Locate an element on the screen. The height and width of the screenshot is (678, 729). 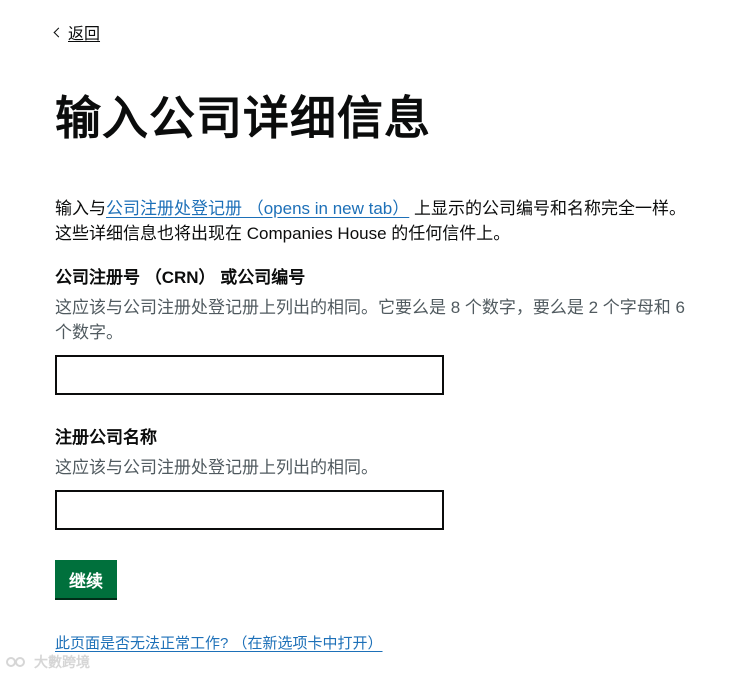
back-link-group: 返回 is located at coordinates (76, 32).